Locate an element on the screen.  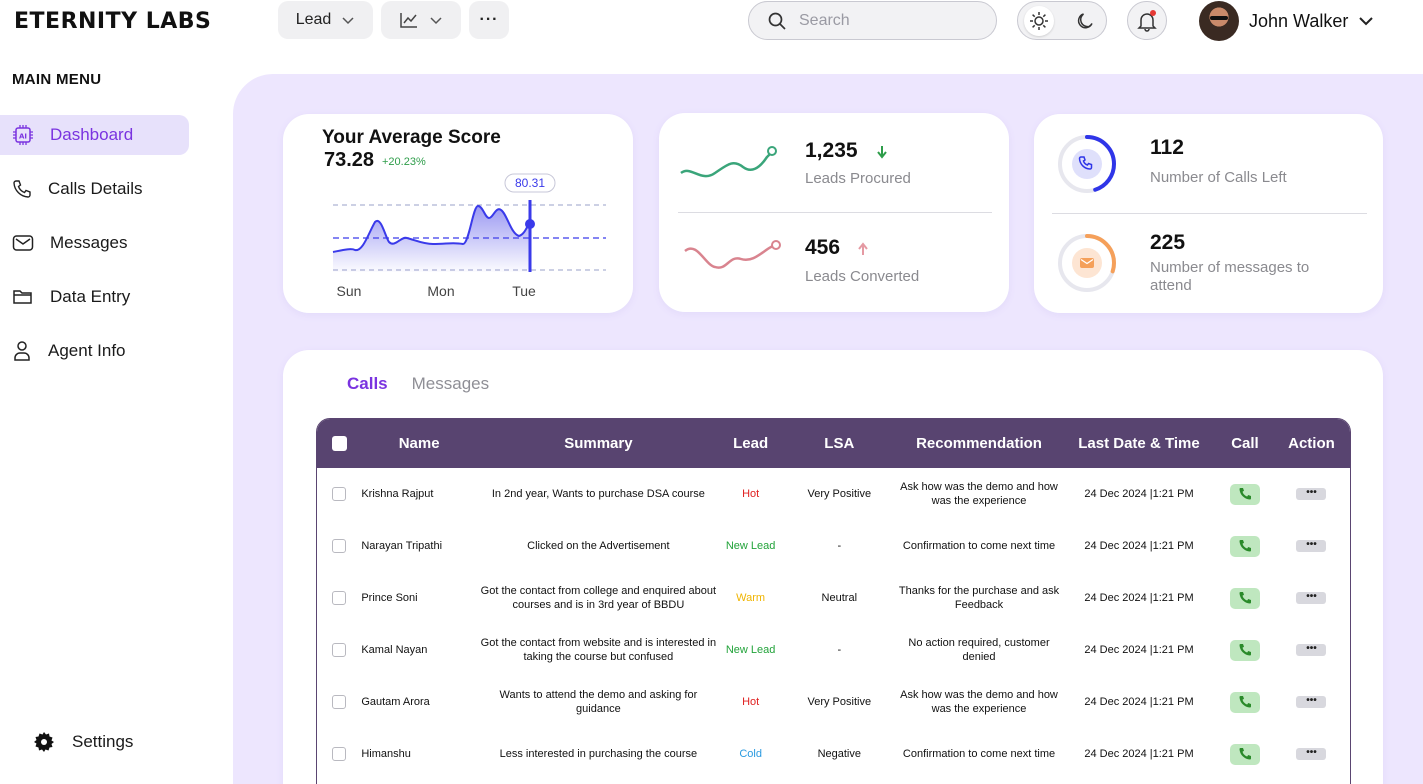
search-bar is located at coordinates (872, 20).